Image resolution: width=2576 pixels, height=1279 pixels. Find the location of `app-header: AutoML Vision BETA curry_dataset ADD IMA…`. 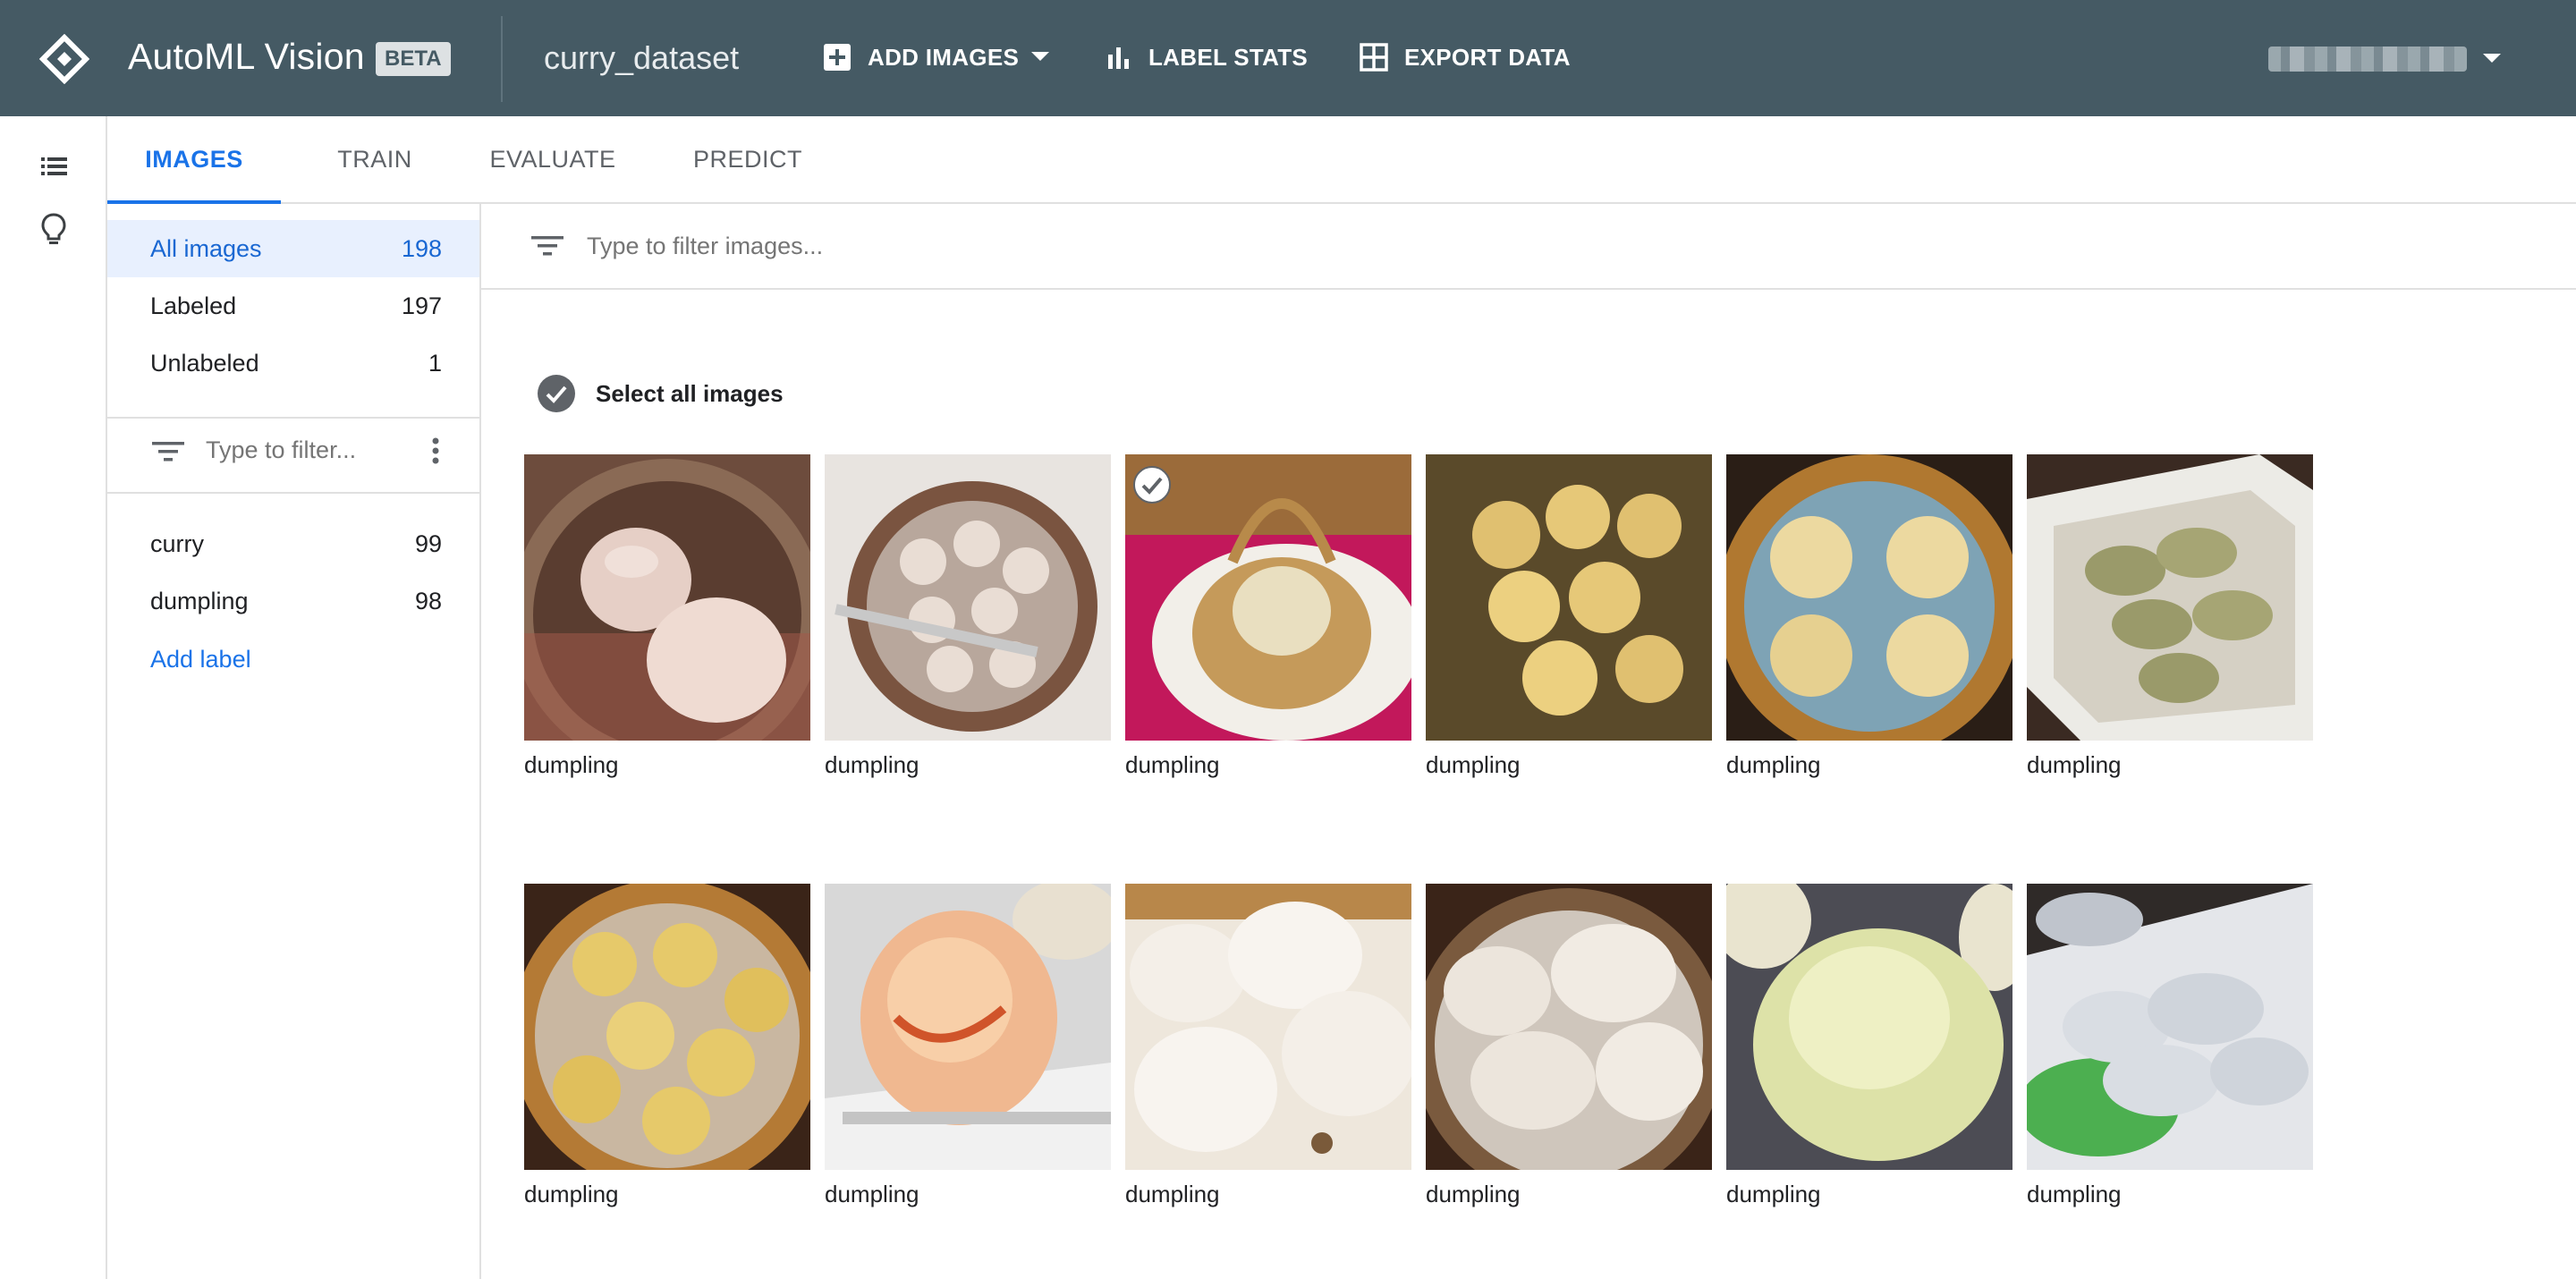

app-header: AutoML Vision BETA curry_dataset ADD IMA… is located at coordinates (1288, 58).